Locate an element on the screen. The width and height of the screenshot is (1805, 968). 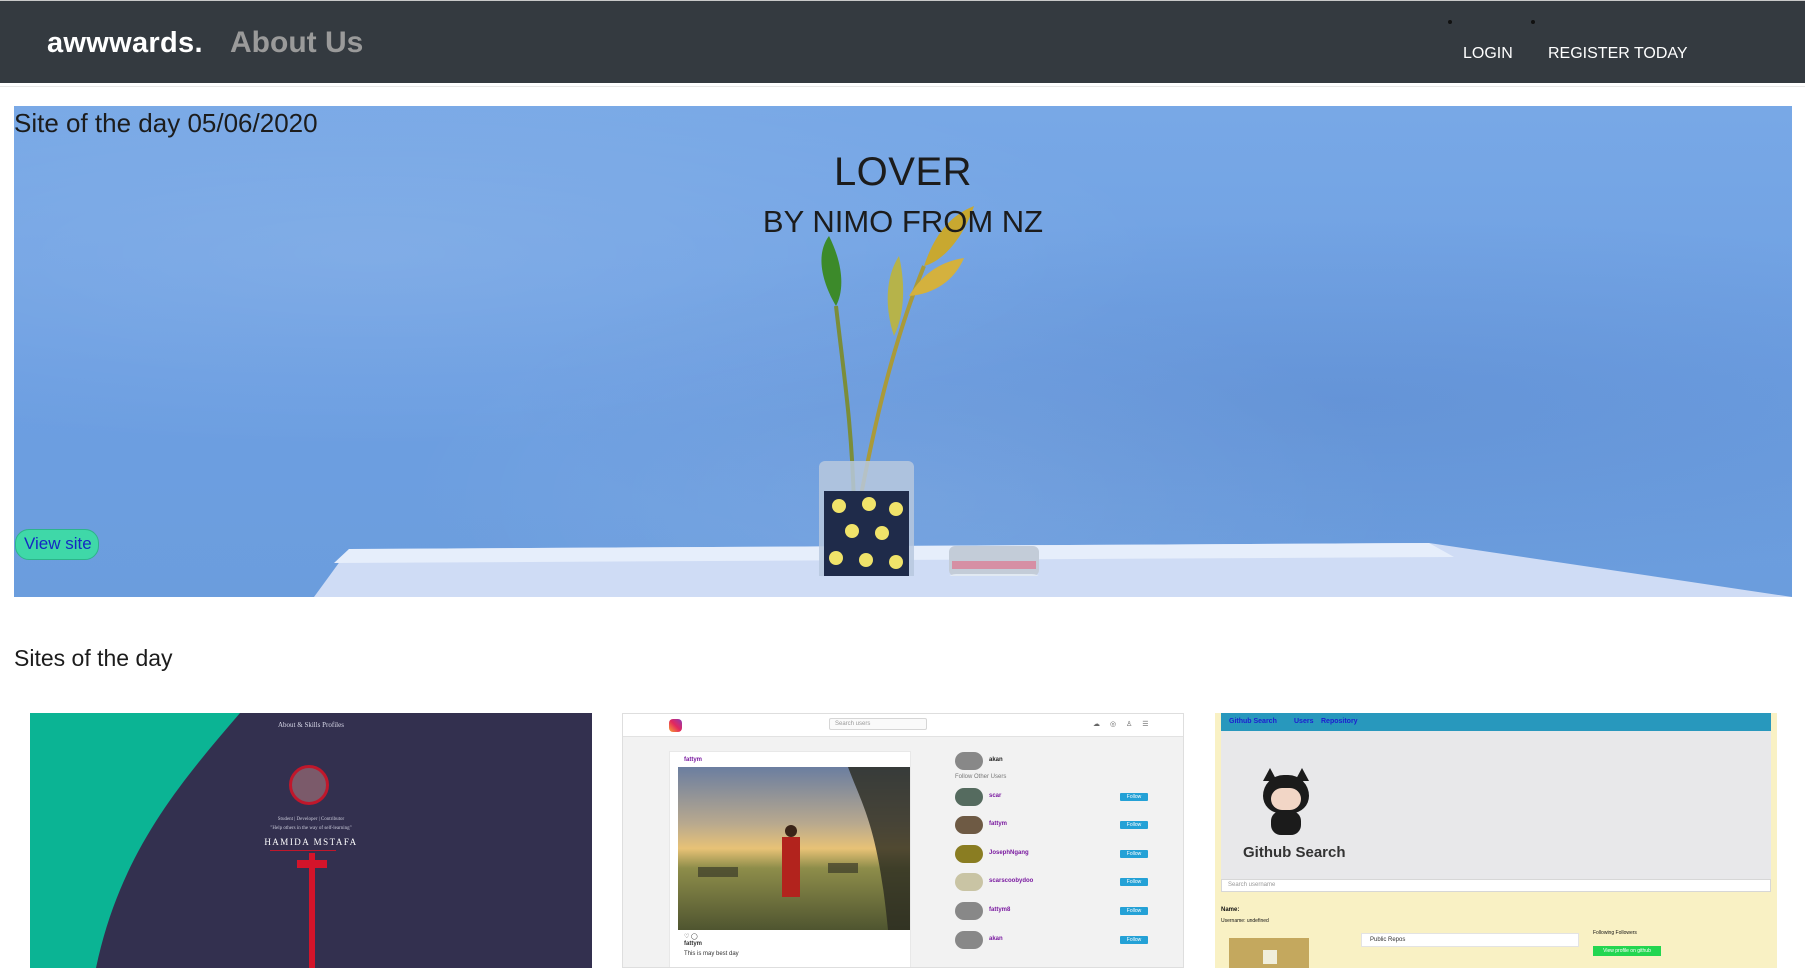
nav-login-link: LOGIN is located at coordinates (1488, 54).